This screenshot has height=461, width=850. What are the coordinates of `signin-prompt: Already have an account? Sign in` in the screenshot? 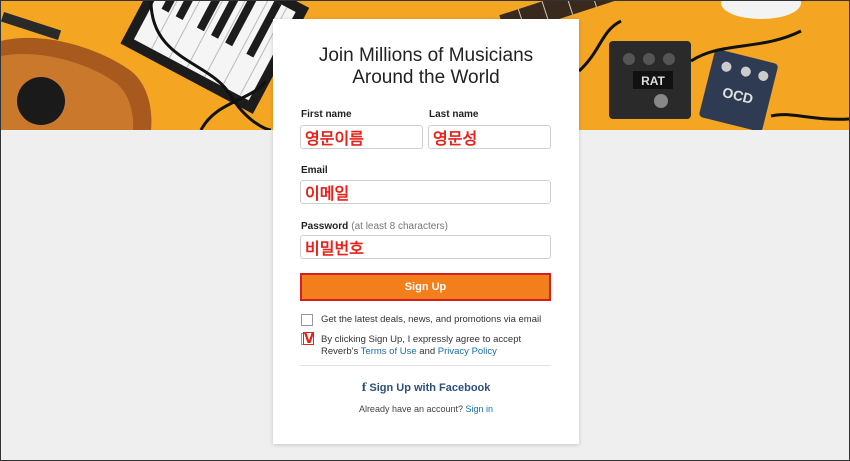 It's located at (426, 409).